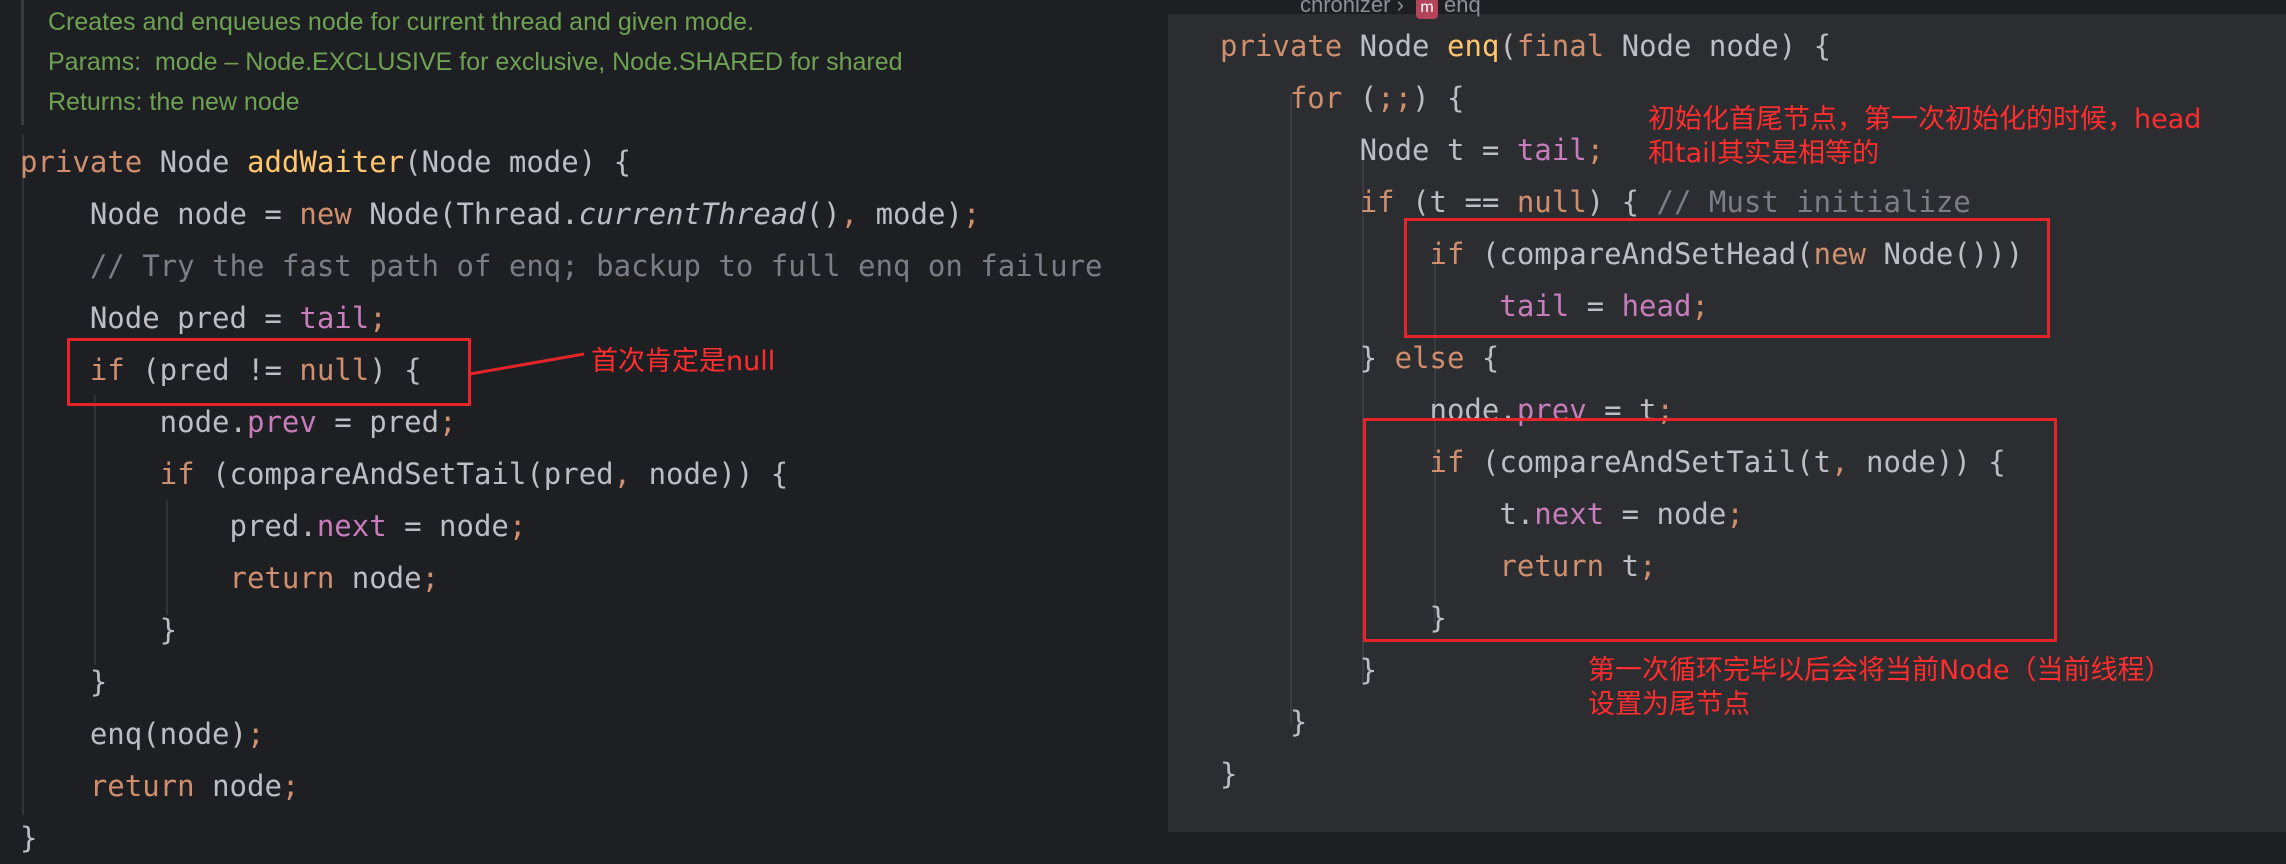  I want to click on highlight-box-if-pred, so click(269, 372).